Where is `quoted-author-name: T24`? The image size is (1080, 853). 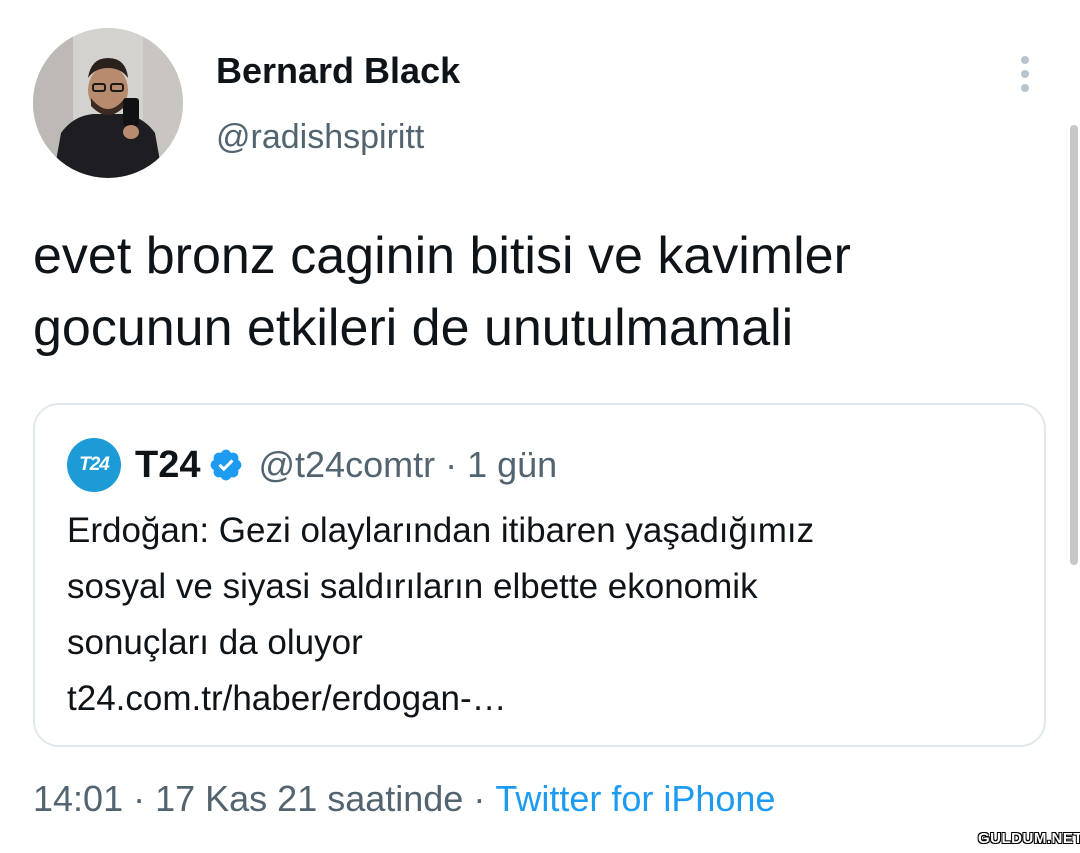 quoted-author-name: T24 is located at coordinates (167, 465).